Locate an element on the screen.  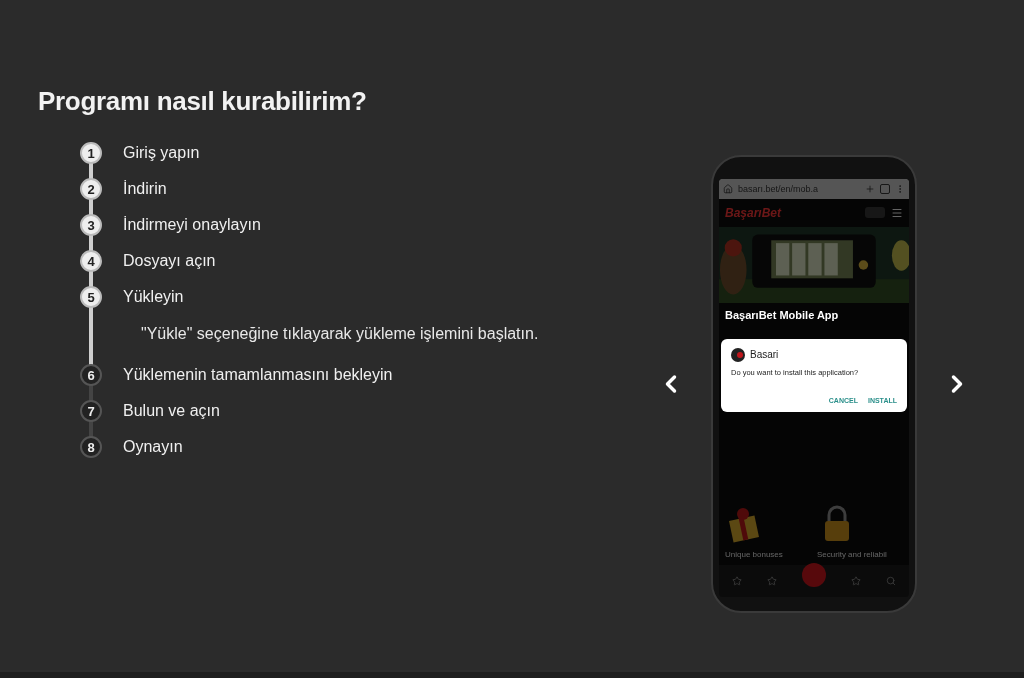
step-label: Giriş yapın is located at coordinates (161, 153).